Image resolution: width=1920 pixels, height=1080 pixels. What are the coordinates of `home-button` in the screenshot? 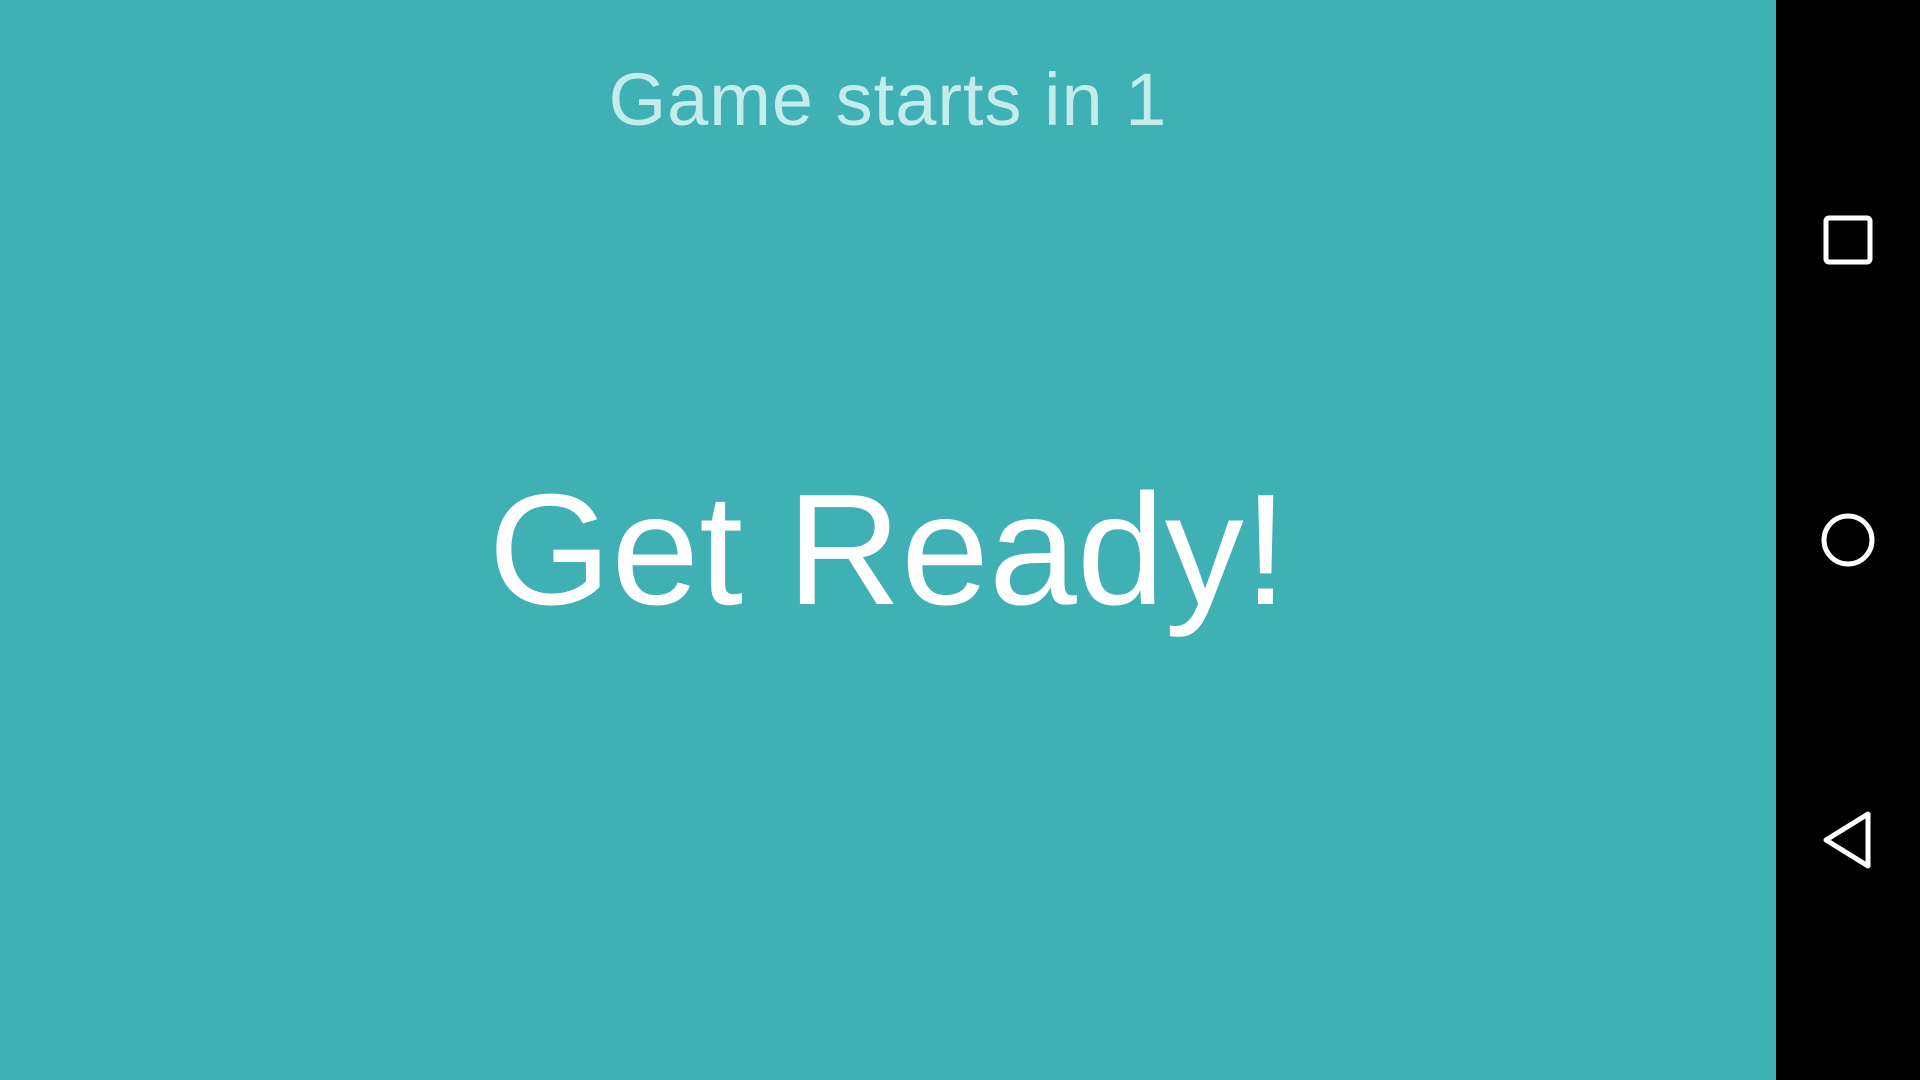 It's located at (1848, 540).